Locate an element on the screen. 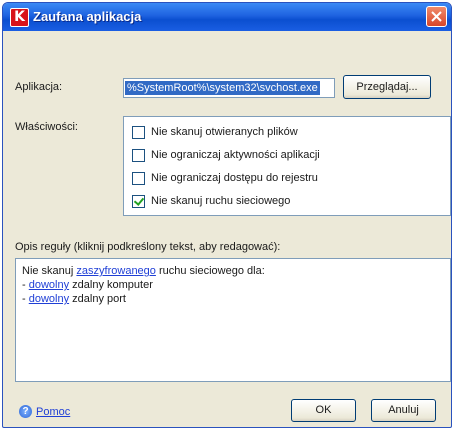  help-link-group: ? Pomoc is located at coordinates (44, 411).